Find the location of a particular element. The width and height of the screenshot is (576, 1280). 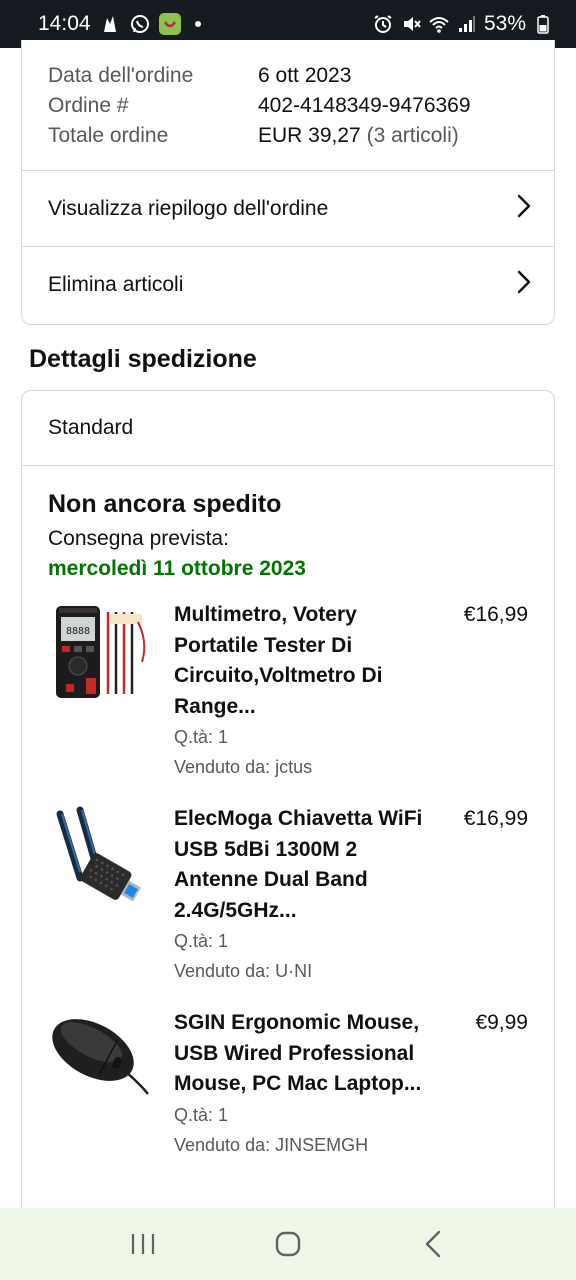

alarm-icon is located at coordinates (383, 24).